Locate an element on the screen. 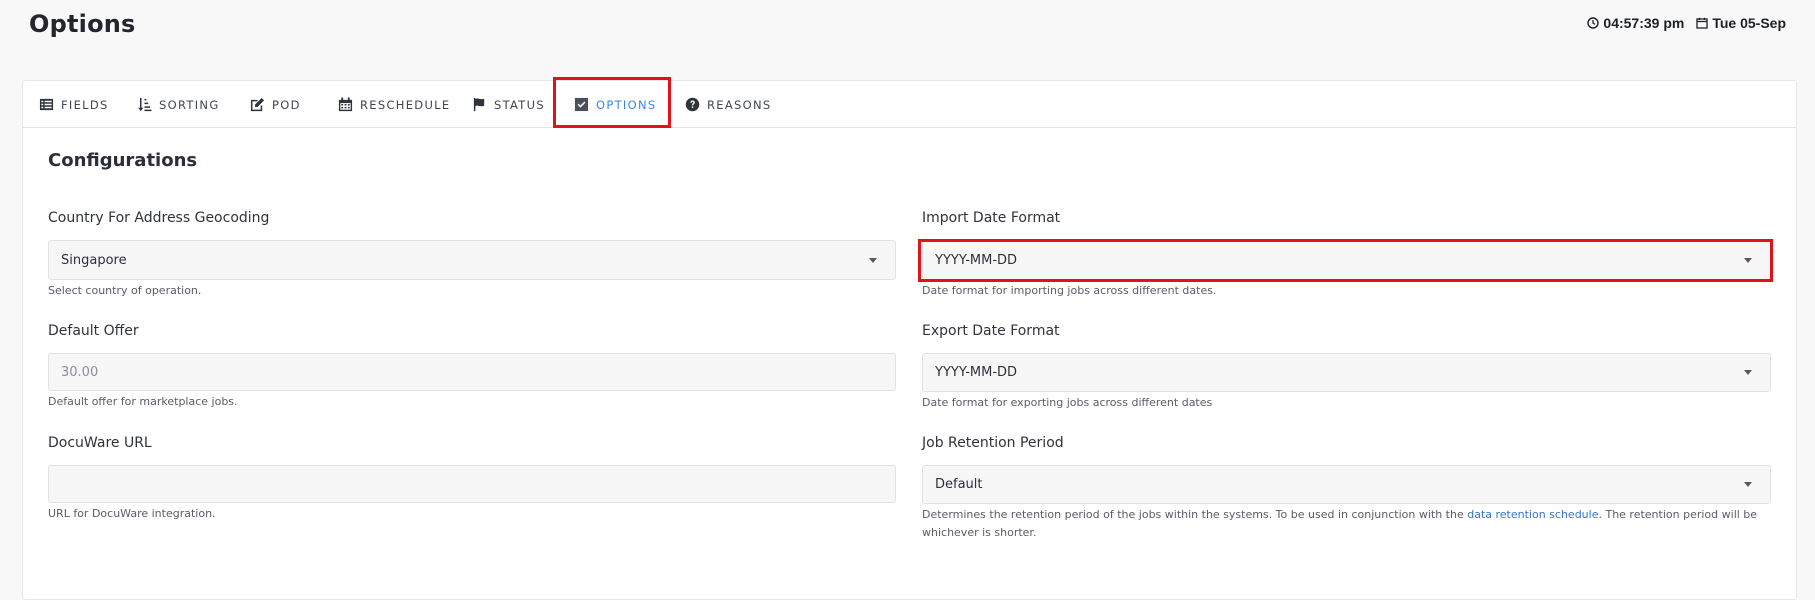 The image size is (1815, 600). tab-fields: FIELDS is located at coordinates (74, 104).